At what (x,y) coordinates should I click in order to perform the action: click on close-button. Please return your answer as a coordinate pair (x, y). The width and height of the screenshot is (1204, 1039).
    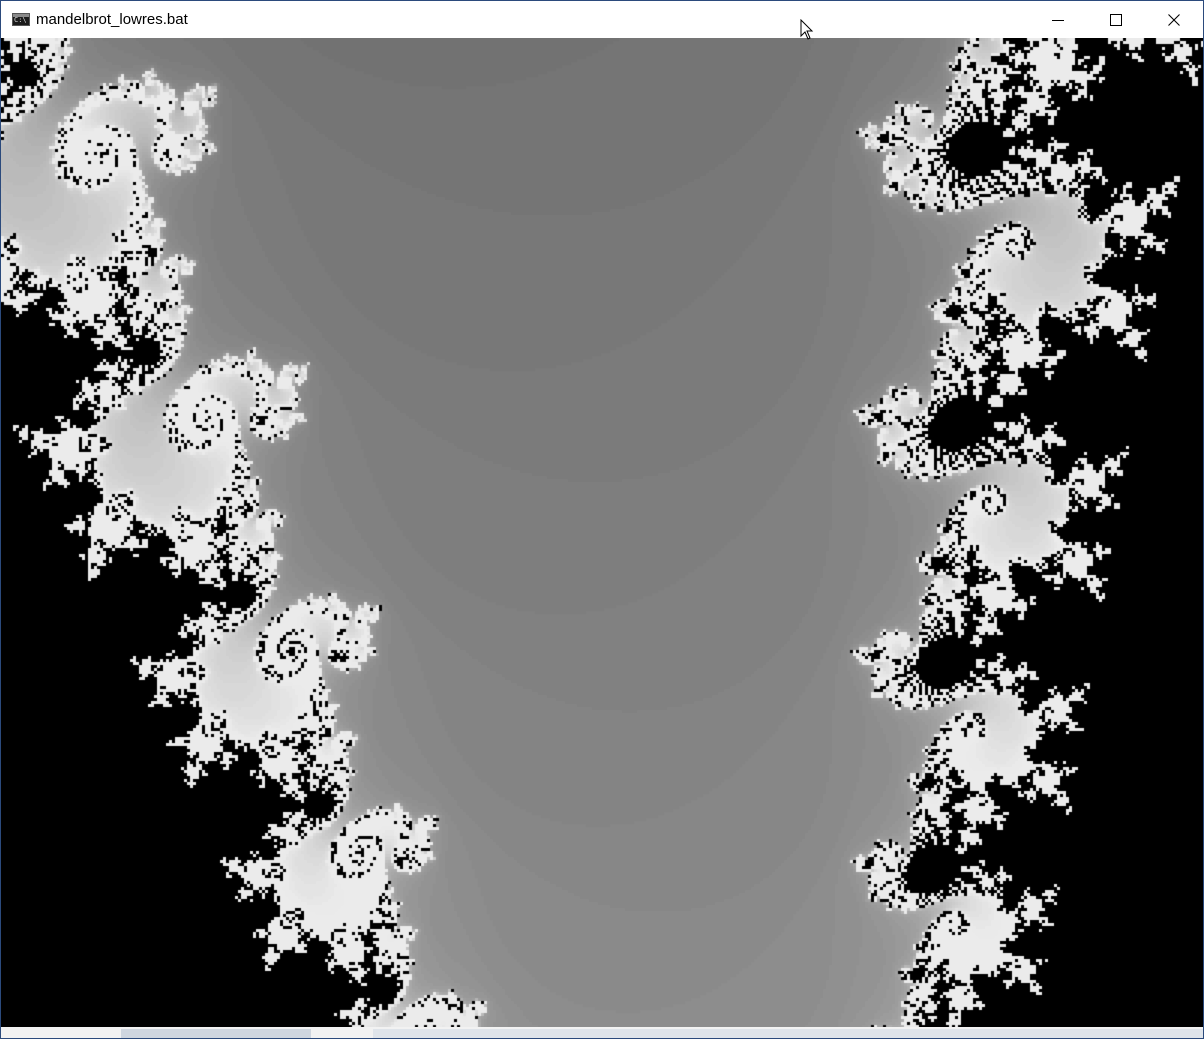
    Looking at the image, I should click on (1174, 19).